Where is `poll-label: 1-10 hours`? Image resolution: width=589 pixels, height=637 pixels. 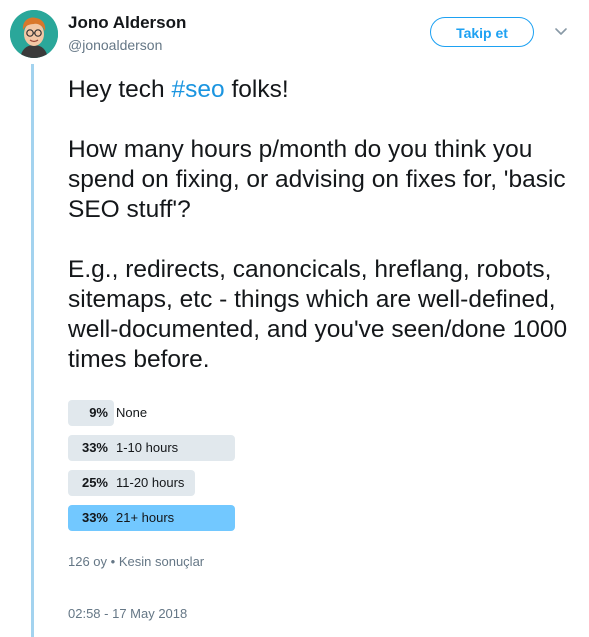
poll-label: 1-10 hours is located at coordinates (147, 447).